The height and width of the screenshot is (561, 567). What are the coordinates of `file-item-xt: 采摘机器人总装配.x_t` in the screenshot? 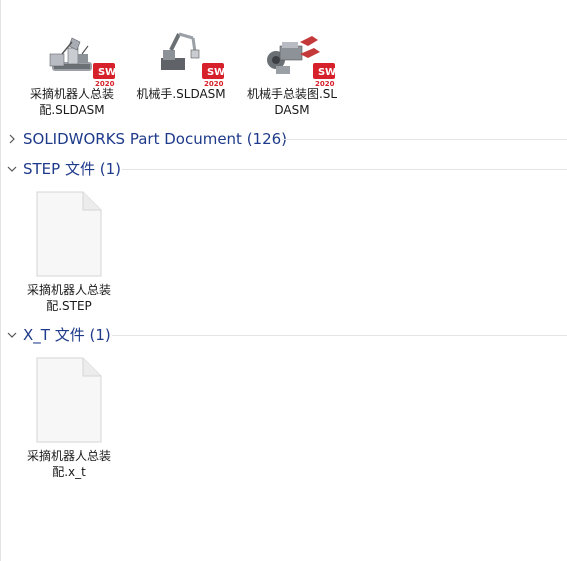 It's located at (69, 418).